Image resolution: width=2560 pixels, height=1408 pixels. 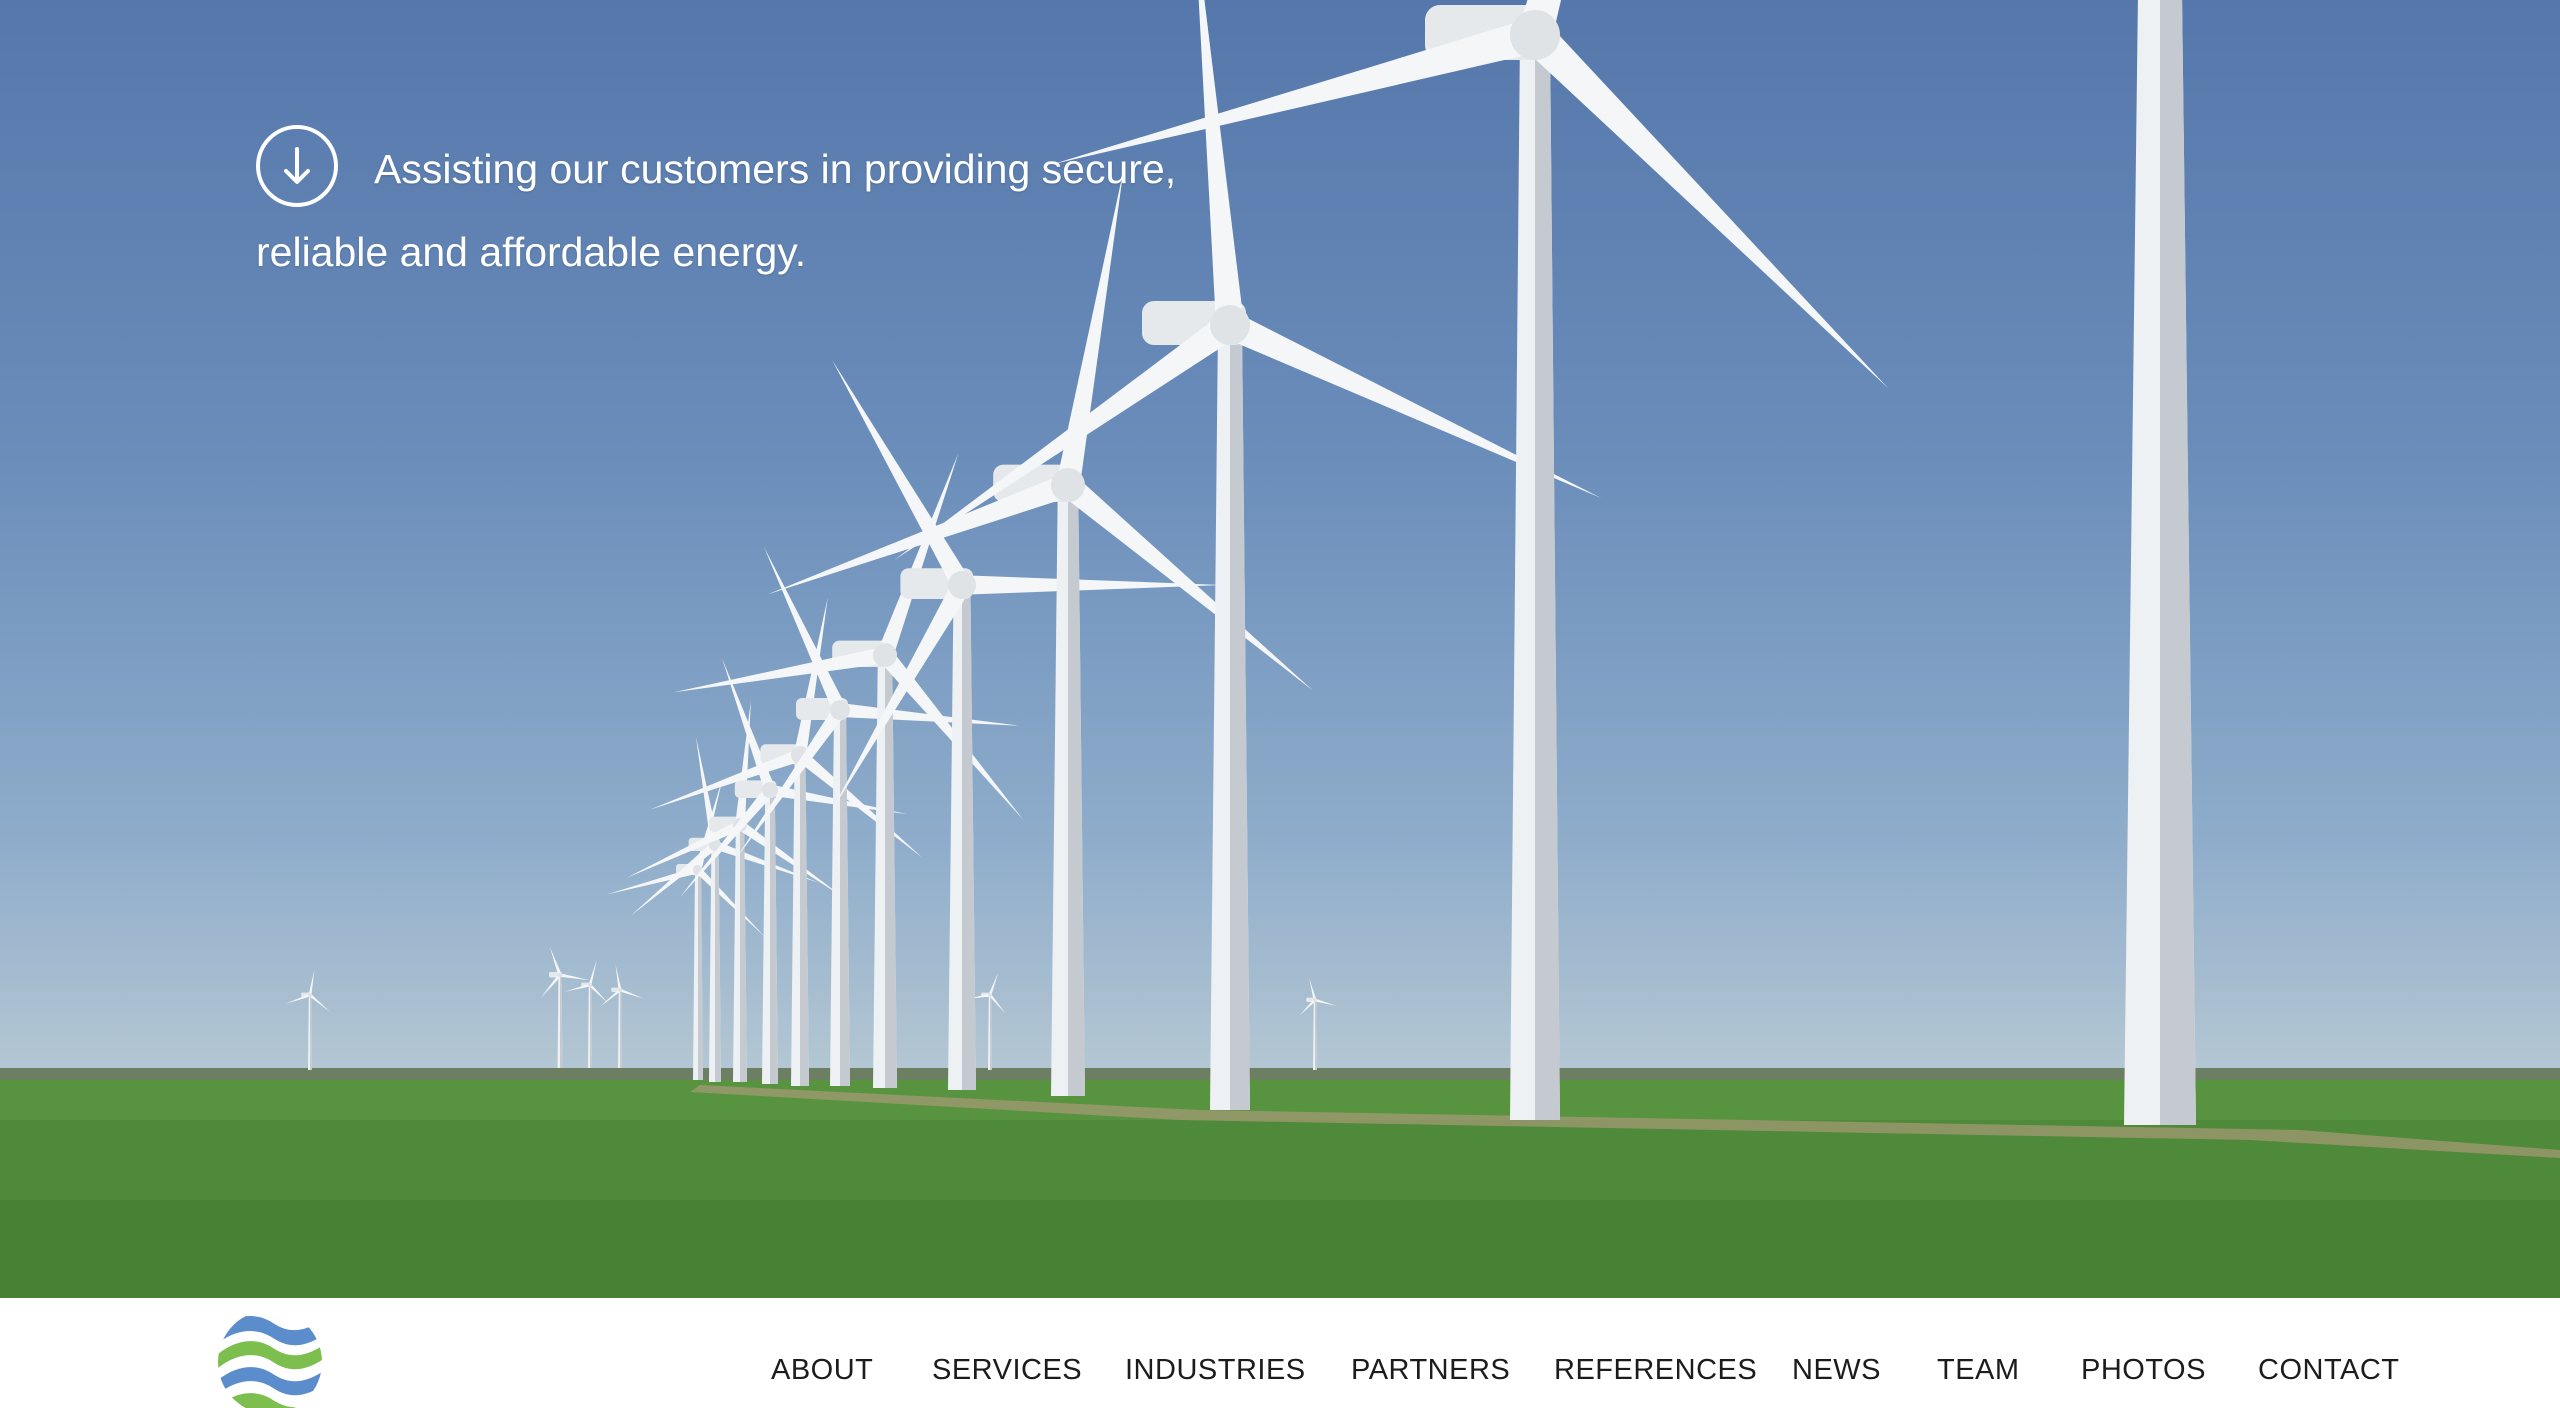 I want to click on nav-news: NEWS, so click(x=1836, y=1370).